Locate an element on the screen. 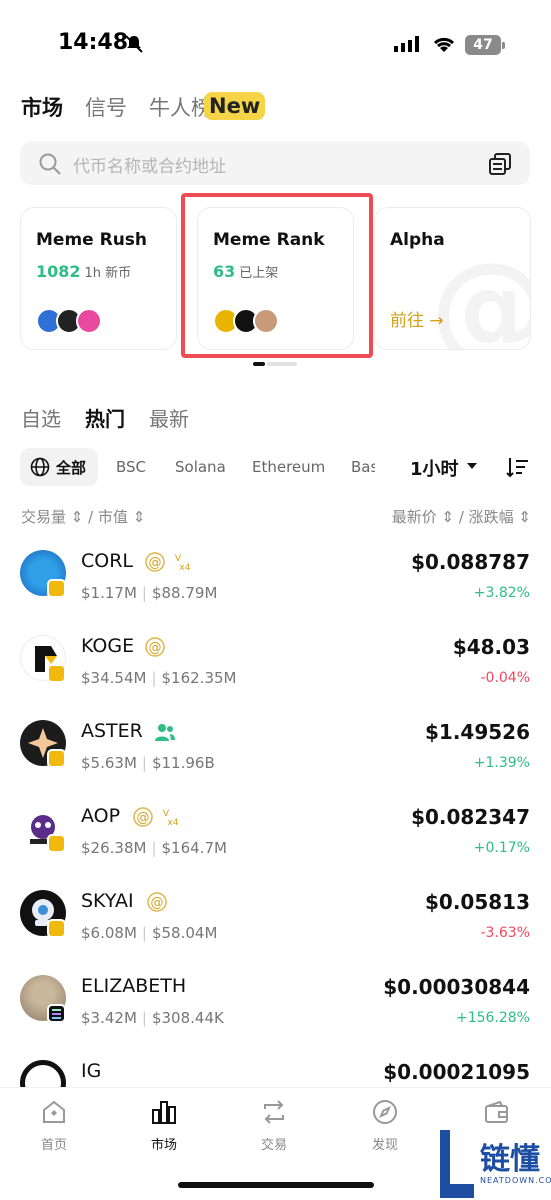  nav-home: 首页 is located at coordinates (54, 1125).